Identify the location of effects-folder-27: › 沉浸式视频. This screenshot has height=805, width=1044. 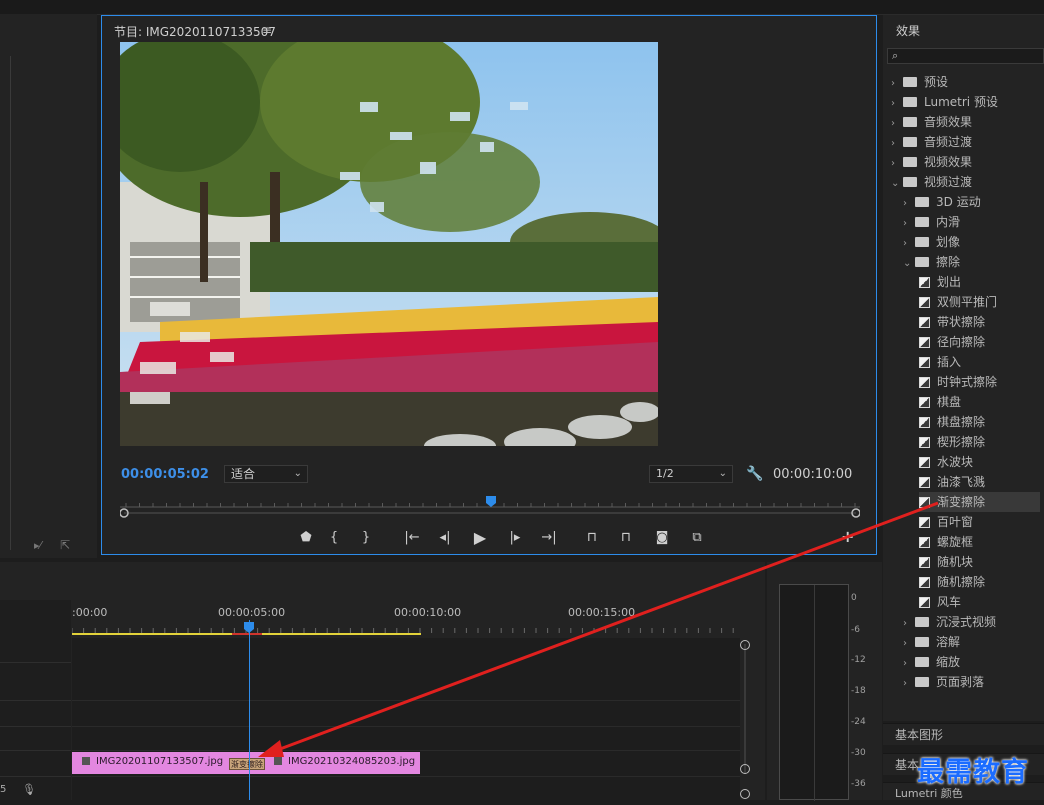
(971, 622).